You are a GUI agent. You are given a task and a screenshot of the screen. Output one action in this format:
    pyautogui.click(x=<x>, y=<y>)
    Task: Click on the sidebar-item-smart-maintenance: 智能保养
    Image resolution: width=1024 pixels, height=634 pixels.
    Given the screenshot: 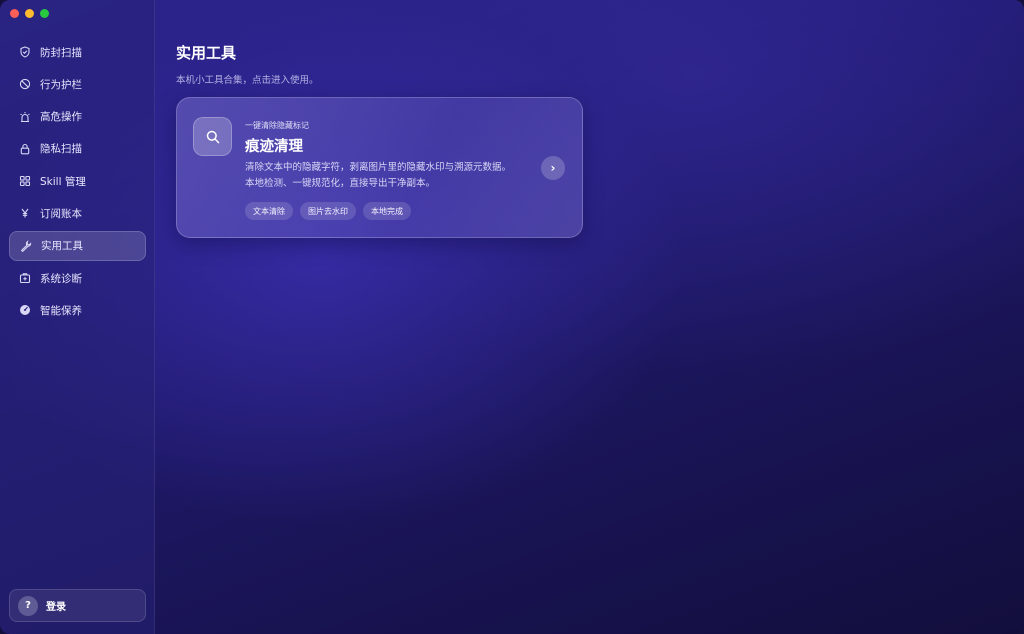 What is the action you would take?
    pyautogui.click(x=77, y=310)
    